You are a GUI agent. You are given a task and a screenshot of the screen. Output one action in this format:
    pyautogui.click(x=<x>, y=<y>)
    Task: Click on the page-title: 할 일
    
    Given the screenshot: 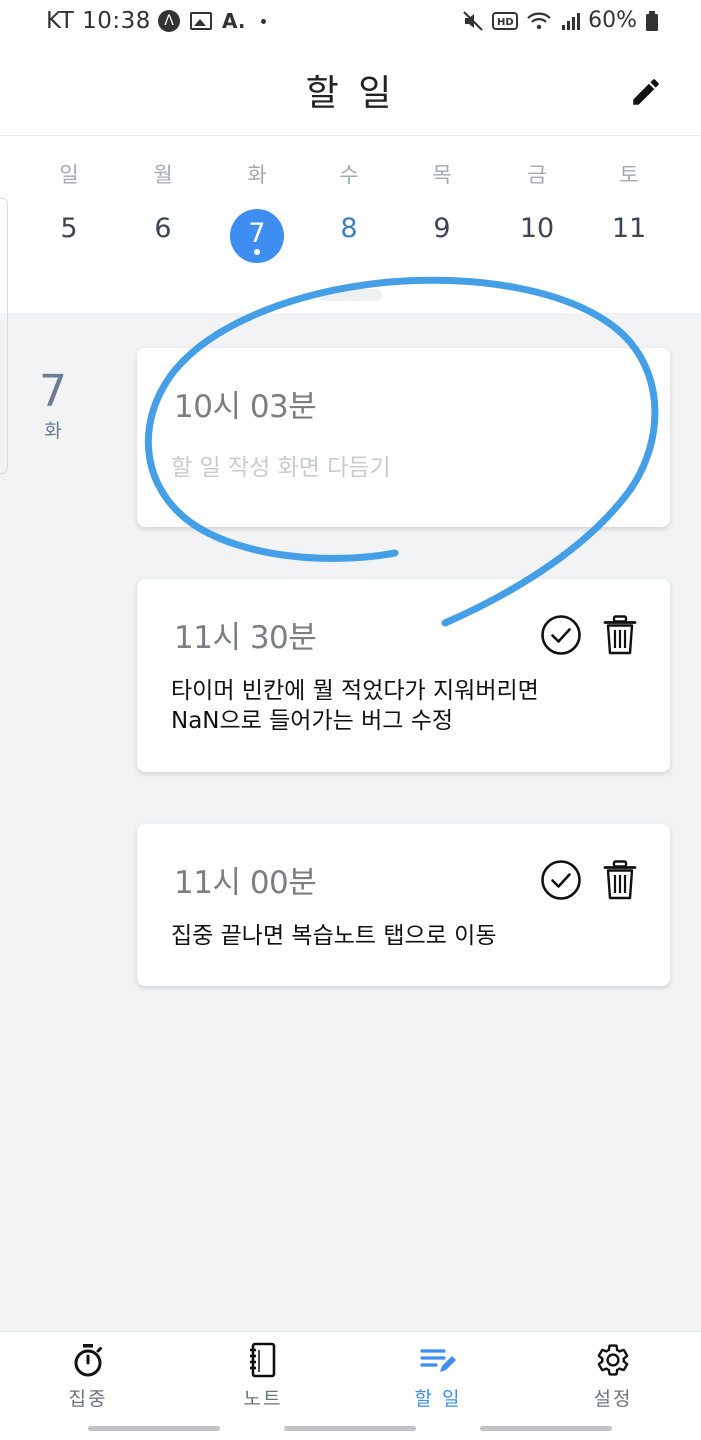 What is the action you would take?
    pyautogui.click(x=350, y=93)
    